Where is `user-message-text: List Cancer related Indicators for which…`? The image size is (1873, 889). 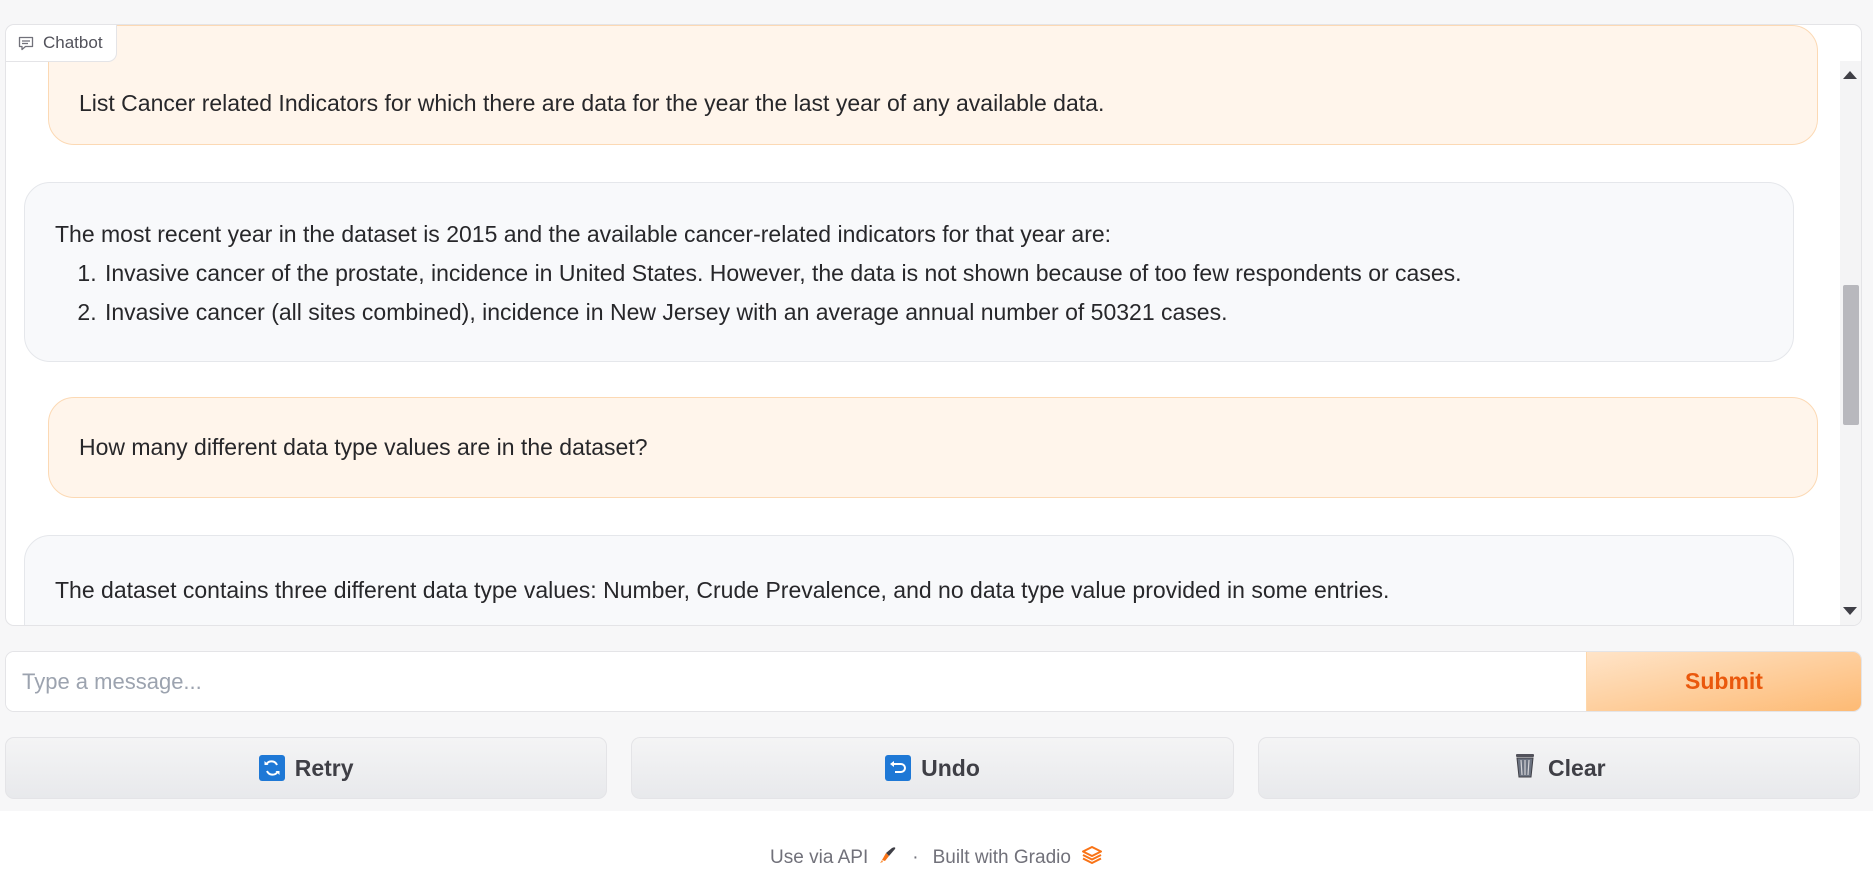
user-message-text: List Cancer related Indicators for which… is located at coordinates (592, 102).